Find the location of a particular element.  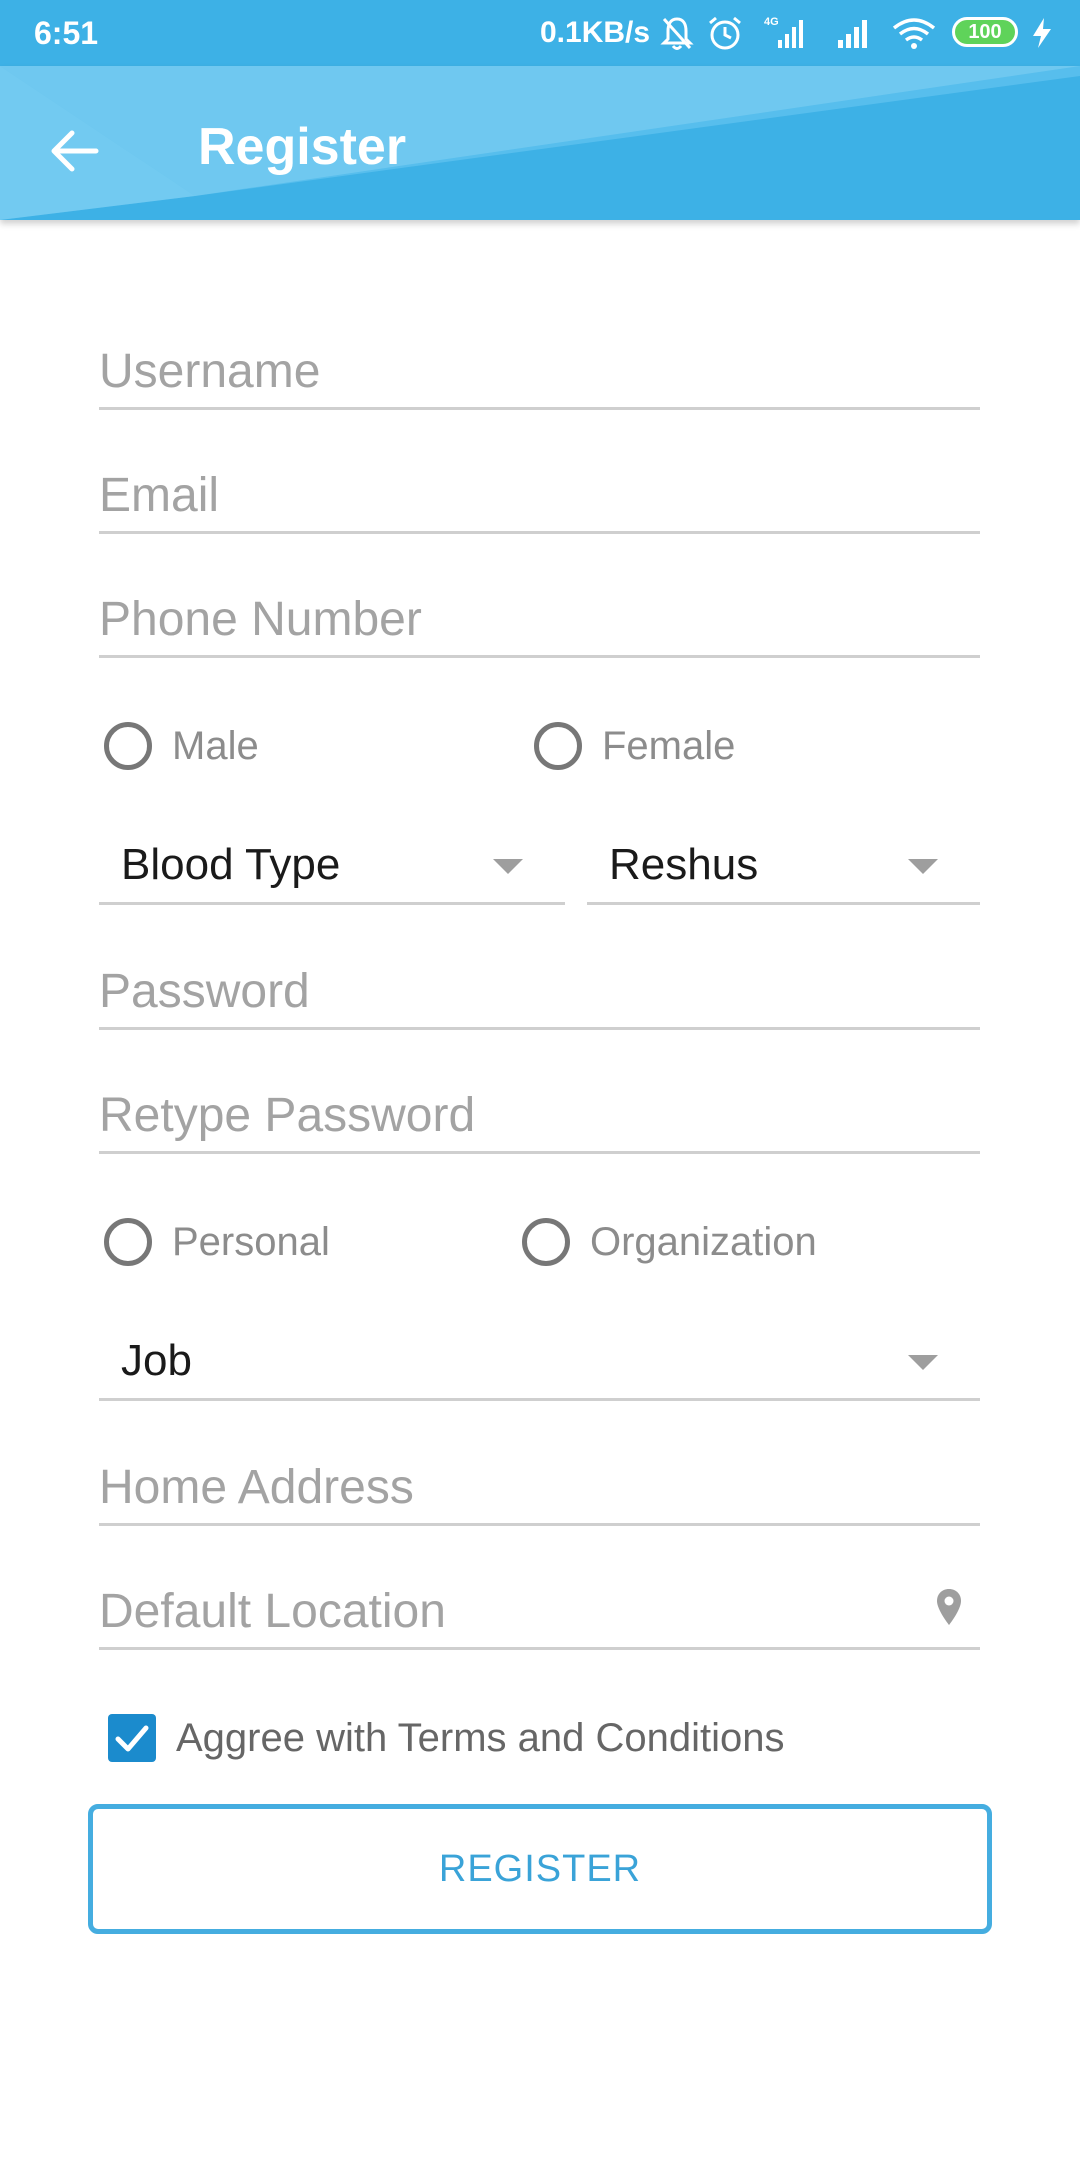

home-address-input is located at coordinates (539, 1487).